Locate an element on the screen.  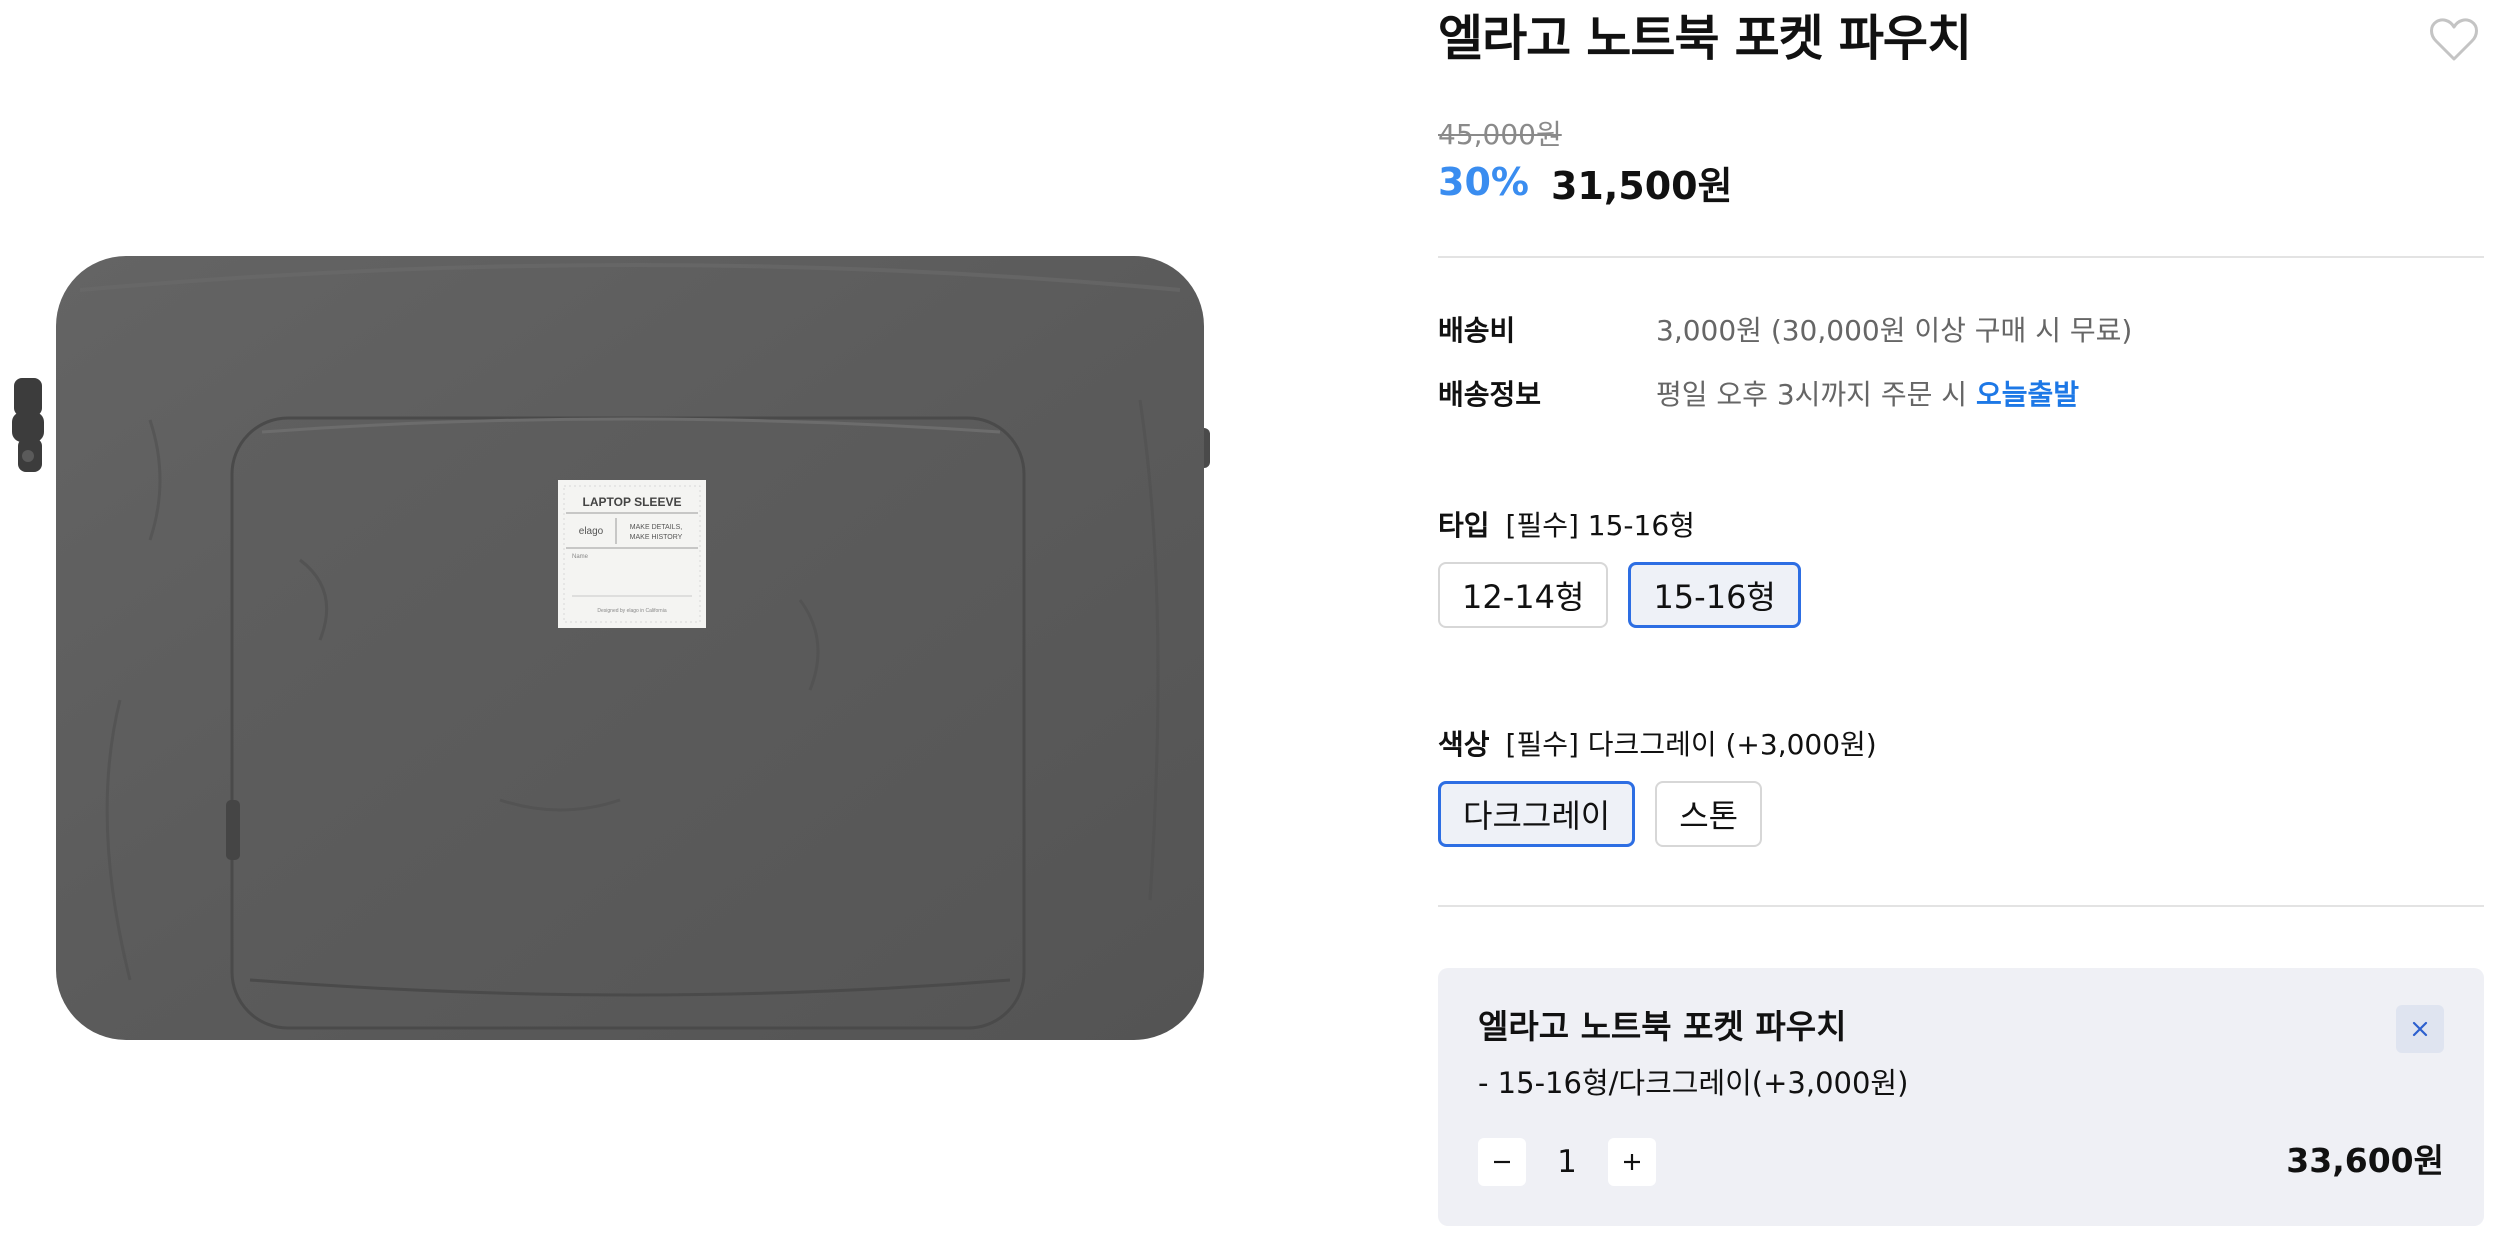
selected-item-total: 33,600원 is located at coordinates (2365, 1160).